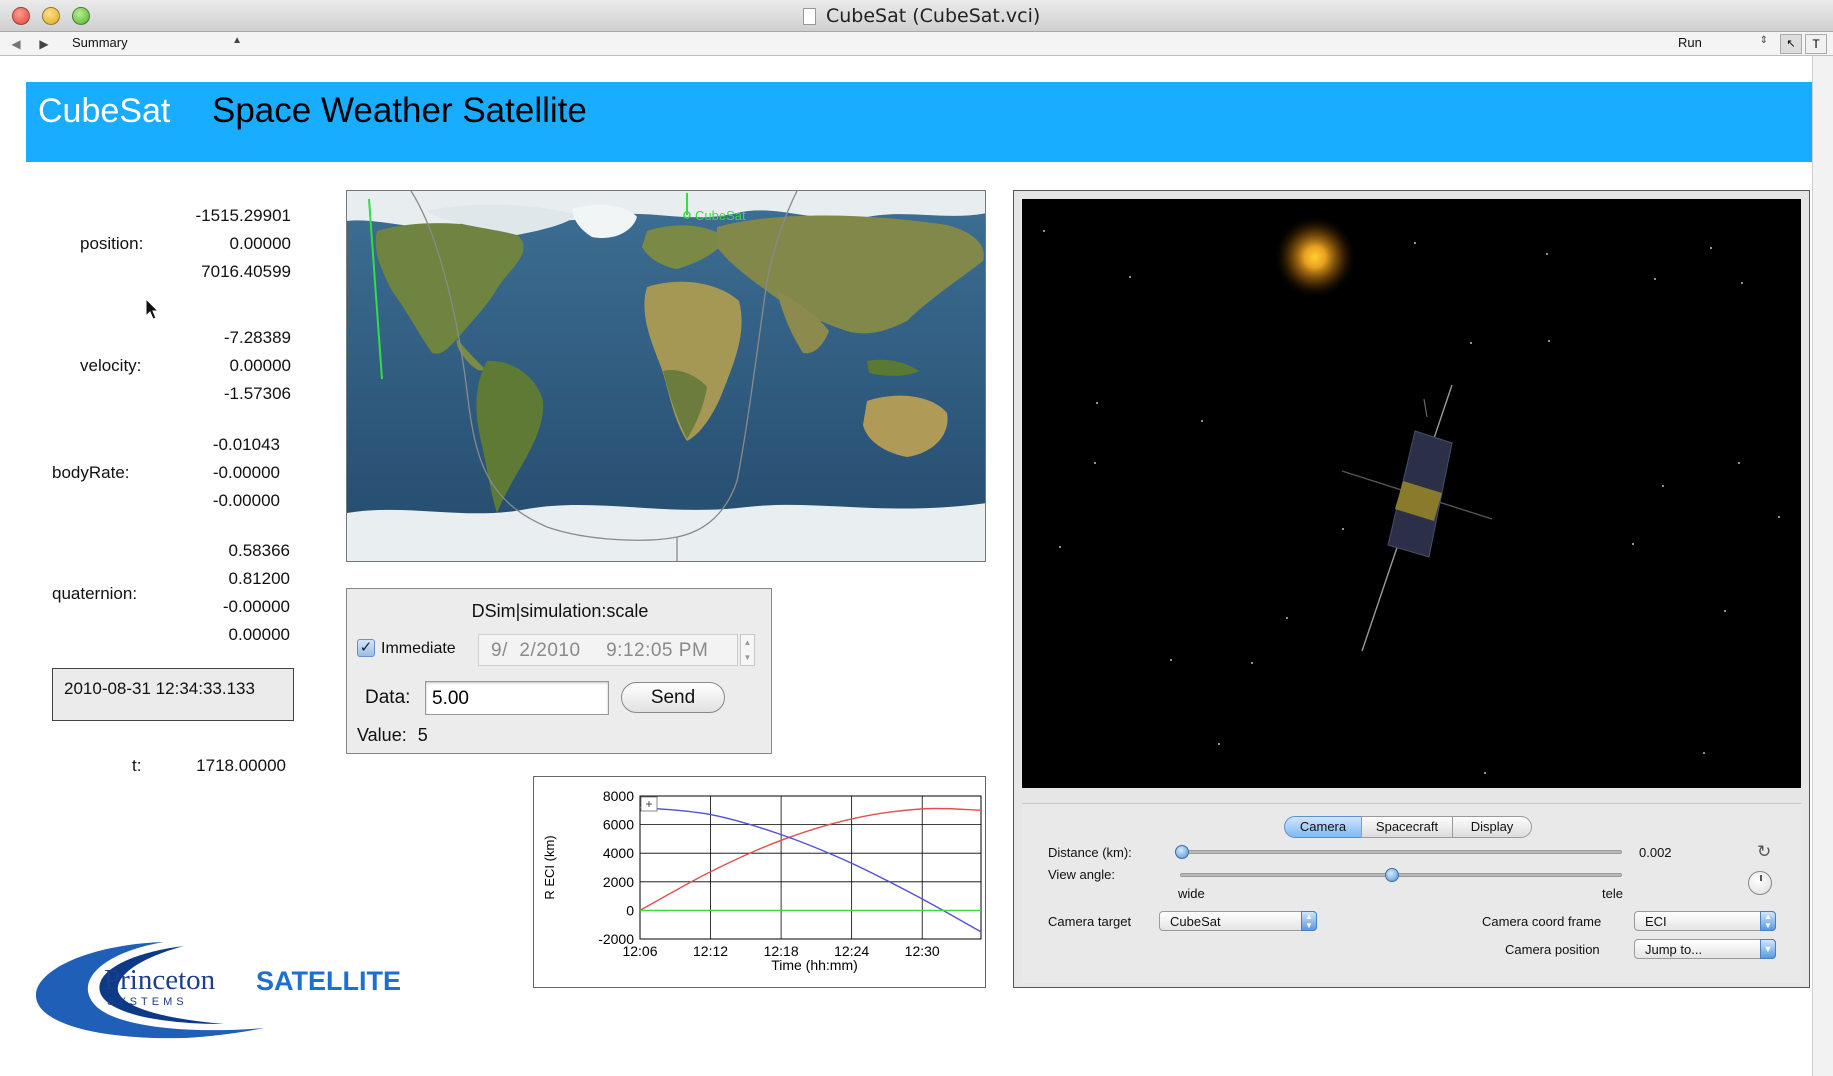  Describe the element at coordinates (51, 16) in the screenshot. I see `minimize-window-button` at that location.